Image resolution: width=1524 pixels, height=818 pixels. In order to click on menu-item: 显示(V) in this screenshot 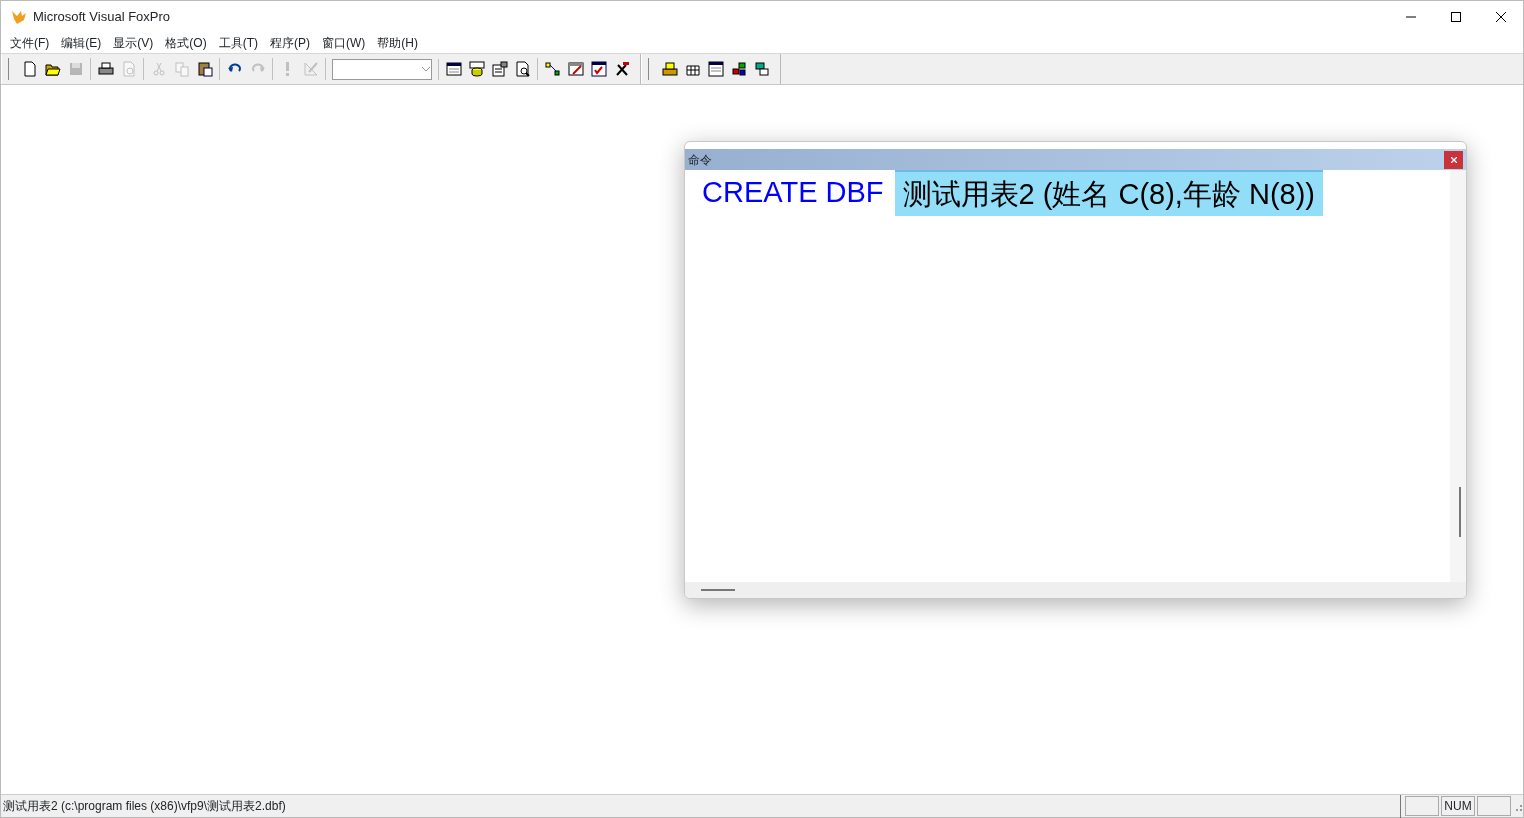, I will do `click(134, 43)`.